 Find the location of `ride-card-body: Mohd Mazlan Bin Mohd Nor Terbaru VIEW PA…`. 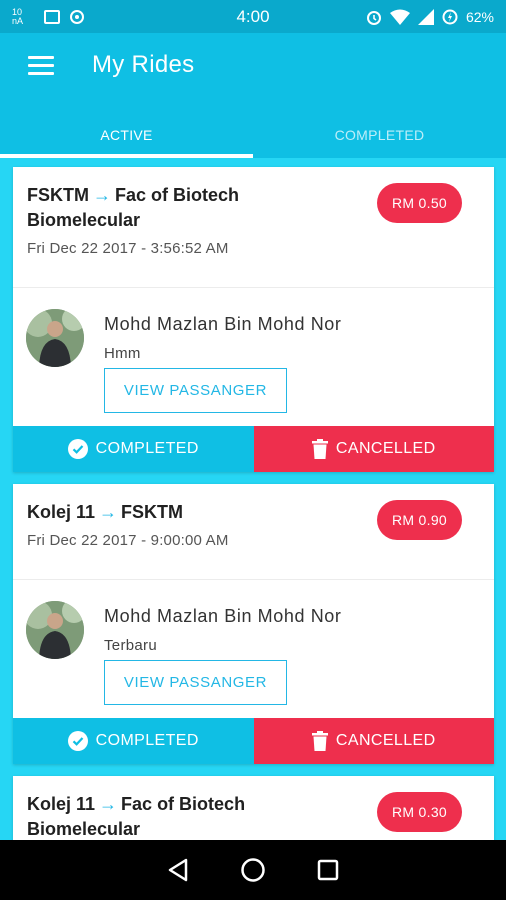

ride-card-body: Mohd Mazlan Bin Mohd Nor Terbaru VIEW PA… is located at coordinates (253, 649).